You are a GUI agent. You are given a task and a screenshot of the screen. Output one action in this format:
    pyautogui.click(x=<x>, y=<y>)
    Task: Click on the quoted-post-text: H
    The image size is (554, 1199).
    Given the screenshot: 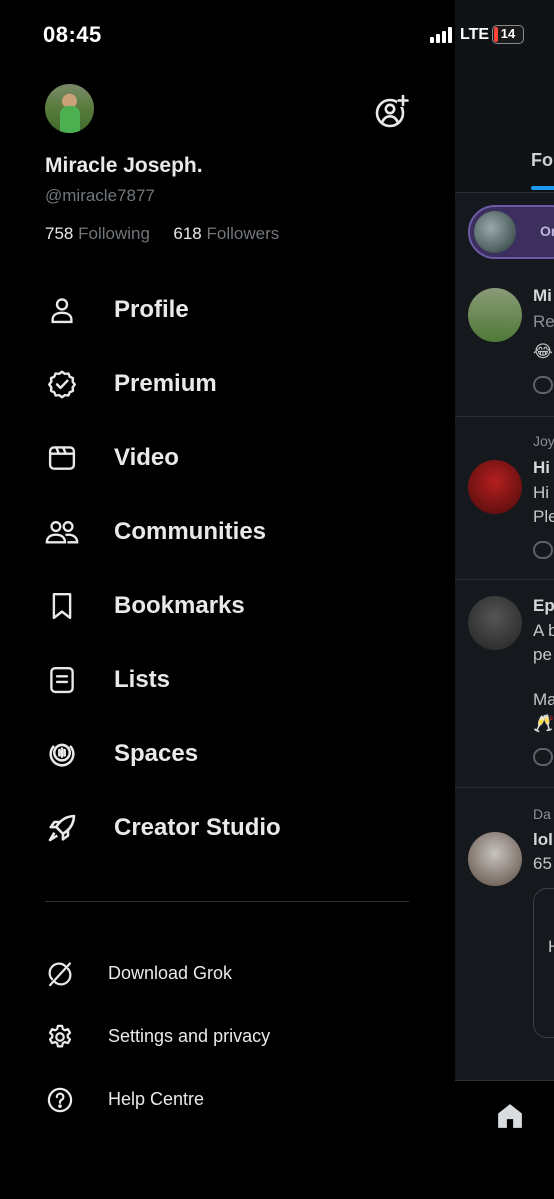 What is the action you would take?
    pyautogui.click(x=551, y=947)
    